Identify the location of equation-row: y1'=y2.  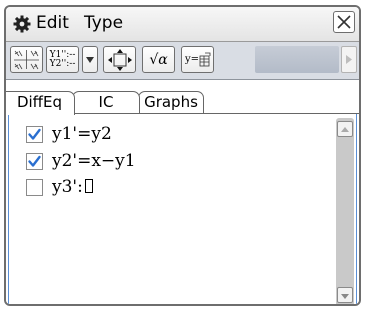
(69, 134).